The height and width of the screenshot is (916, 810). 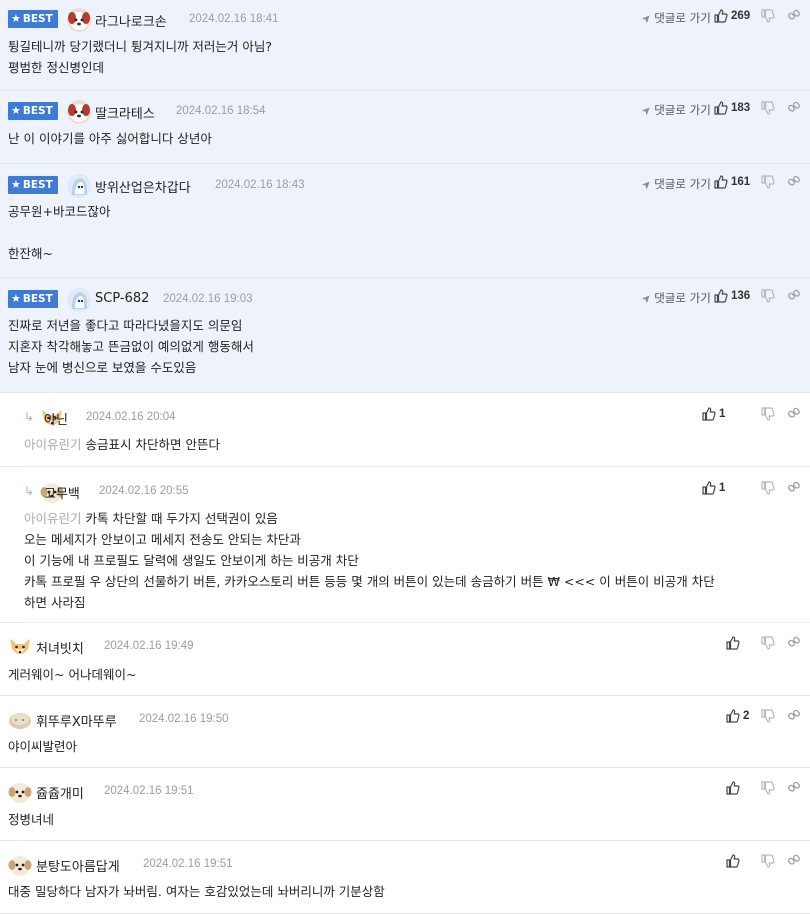 What do you see at coordinates (62, 492) in the screenshot?
I see `author-nickname: 고무백` at bounding box center [62, 492].